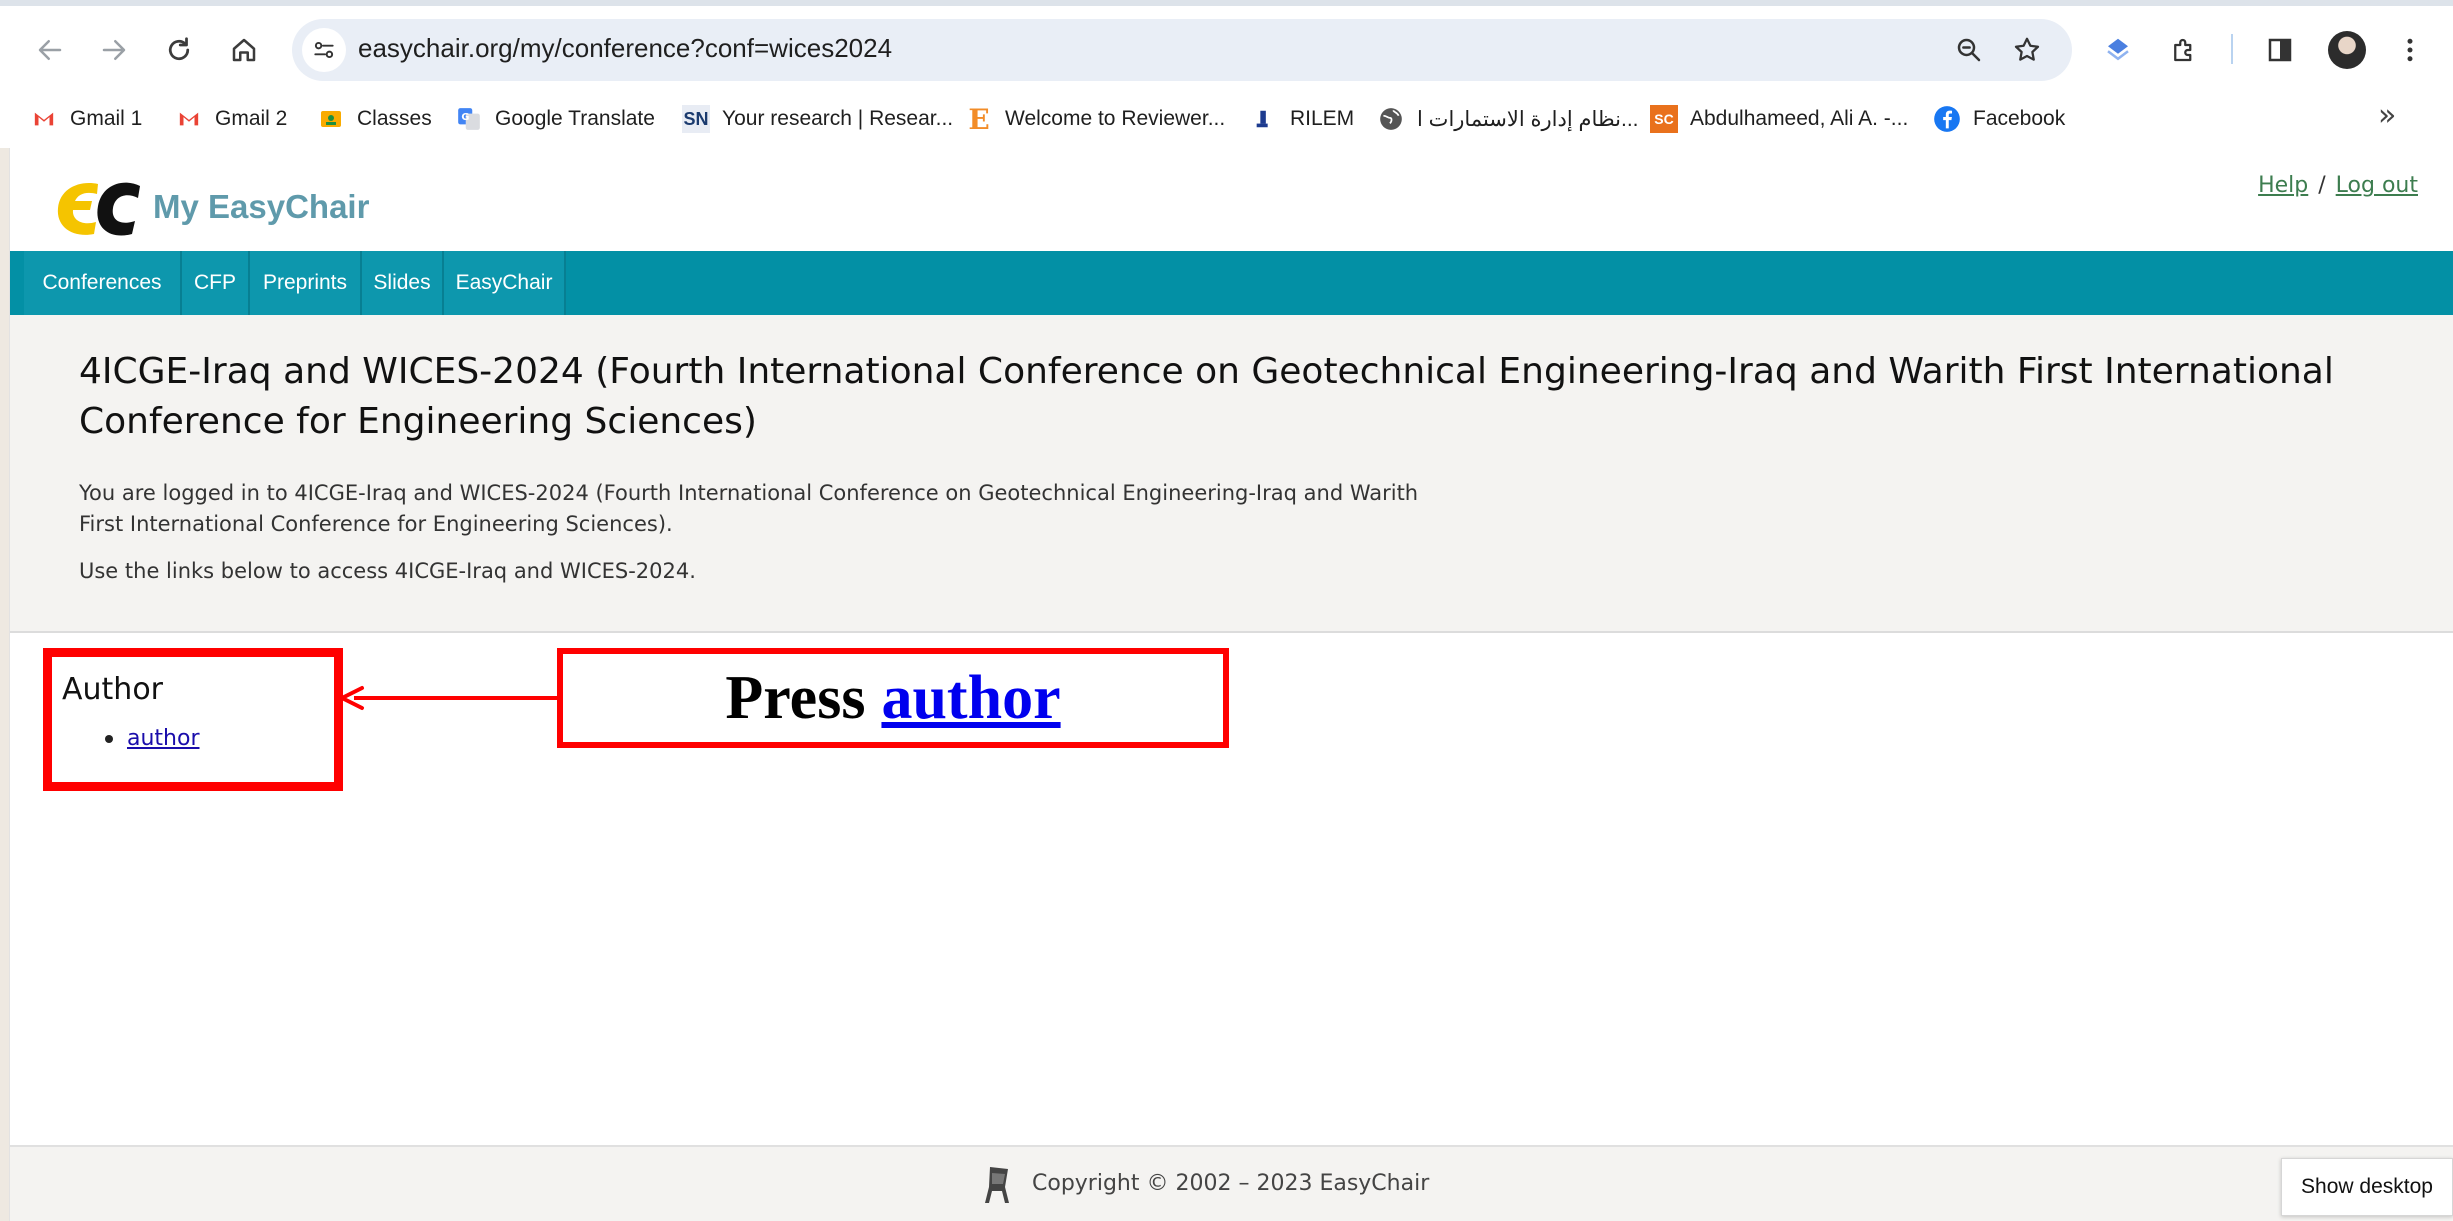 This screenshot has height=1221, width=2453. I want to click on reload-icon, so click(179, 49).